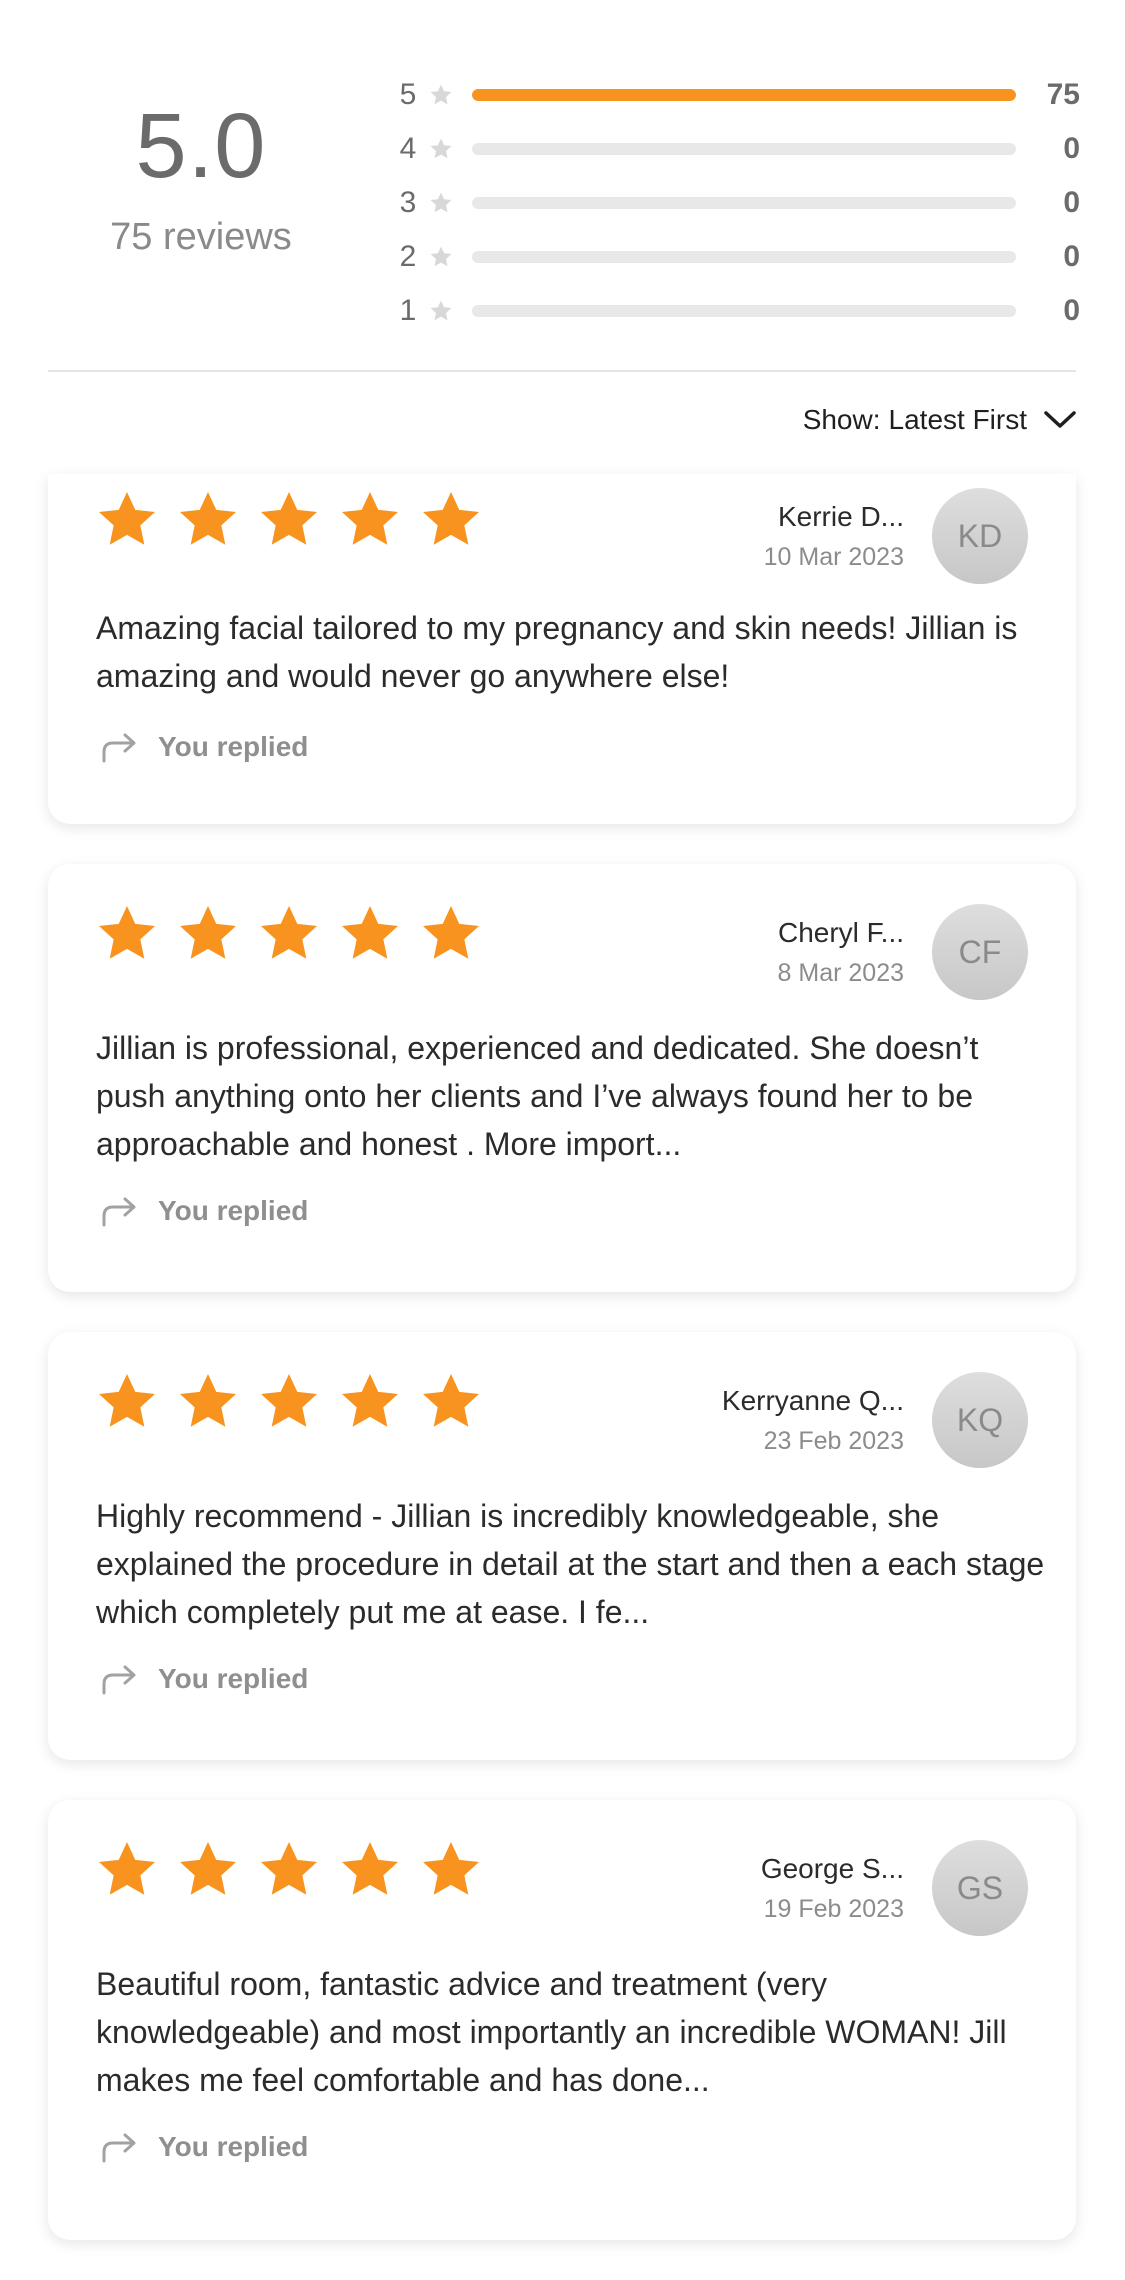 Image resolution: width=1125 pixels, height=2280 pixels. Describe the element at coordinates (201, 237) in the screenshot. I see `review-count: 75 reviews` at that location.